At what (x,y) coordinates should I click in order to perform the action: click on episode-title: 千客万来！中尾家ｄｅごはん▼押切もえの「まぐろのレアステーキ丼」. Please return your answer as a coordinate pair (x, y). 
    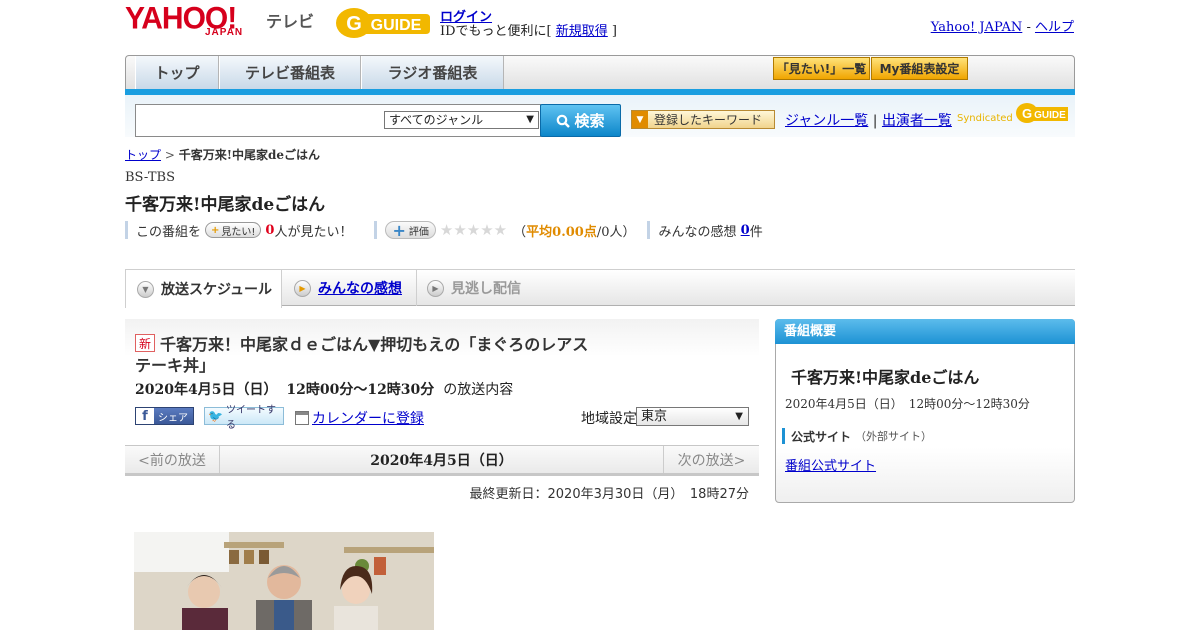
    Looking at the image, I should click on (362, 355).